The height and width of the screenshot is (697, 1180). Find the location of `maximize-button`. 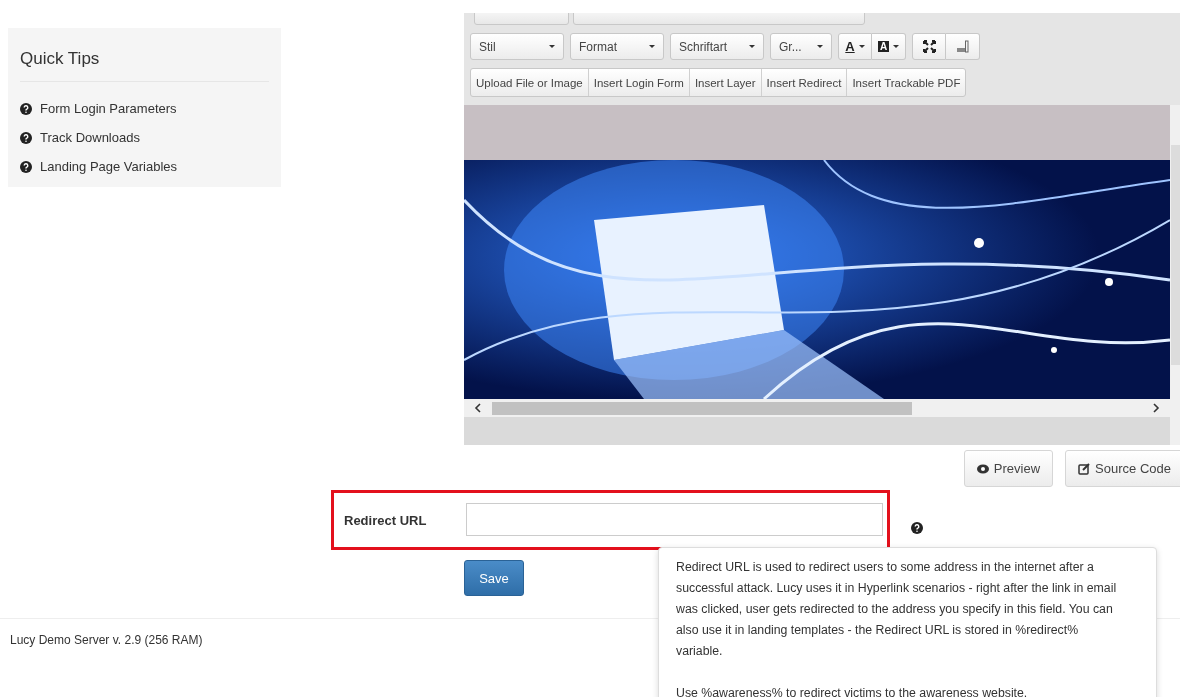

maximize-button is located at coordinates (929, 46).